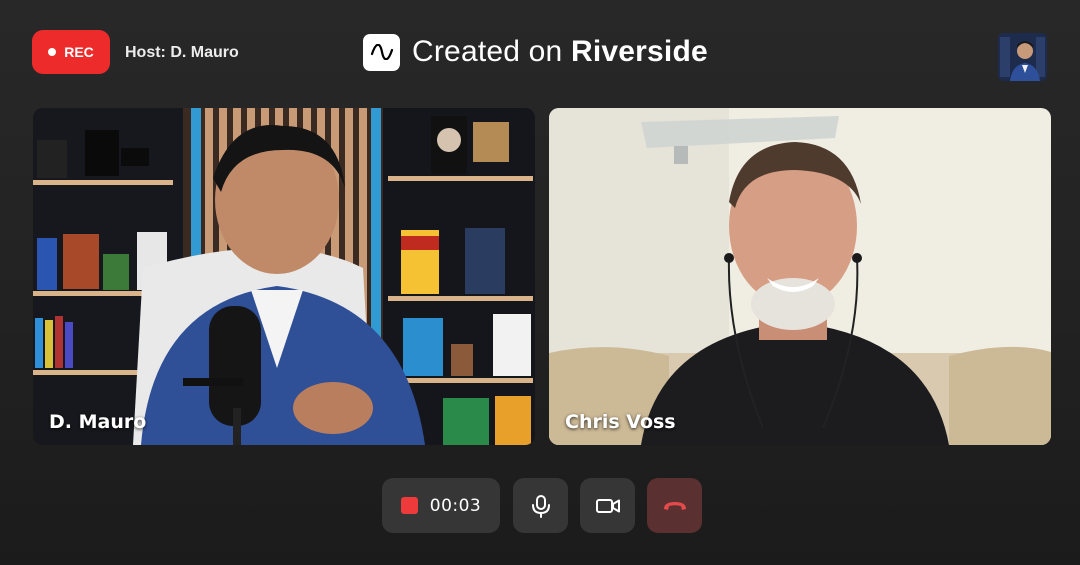 The image size is (1080, 565). I want to click on video-camera-icon, so click(607, 505).